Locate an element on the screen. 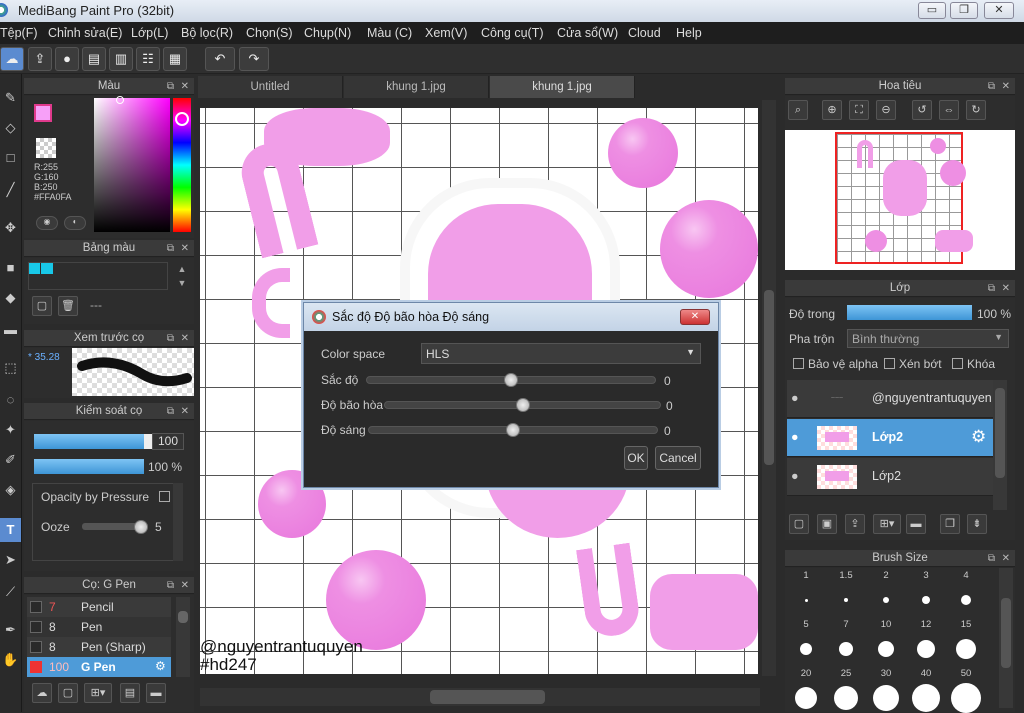 This screenshot has height=713, width=1024. brush-tool-icon: ✎ is located at coordinates (10, 98).